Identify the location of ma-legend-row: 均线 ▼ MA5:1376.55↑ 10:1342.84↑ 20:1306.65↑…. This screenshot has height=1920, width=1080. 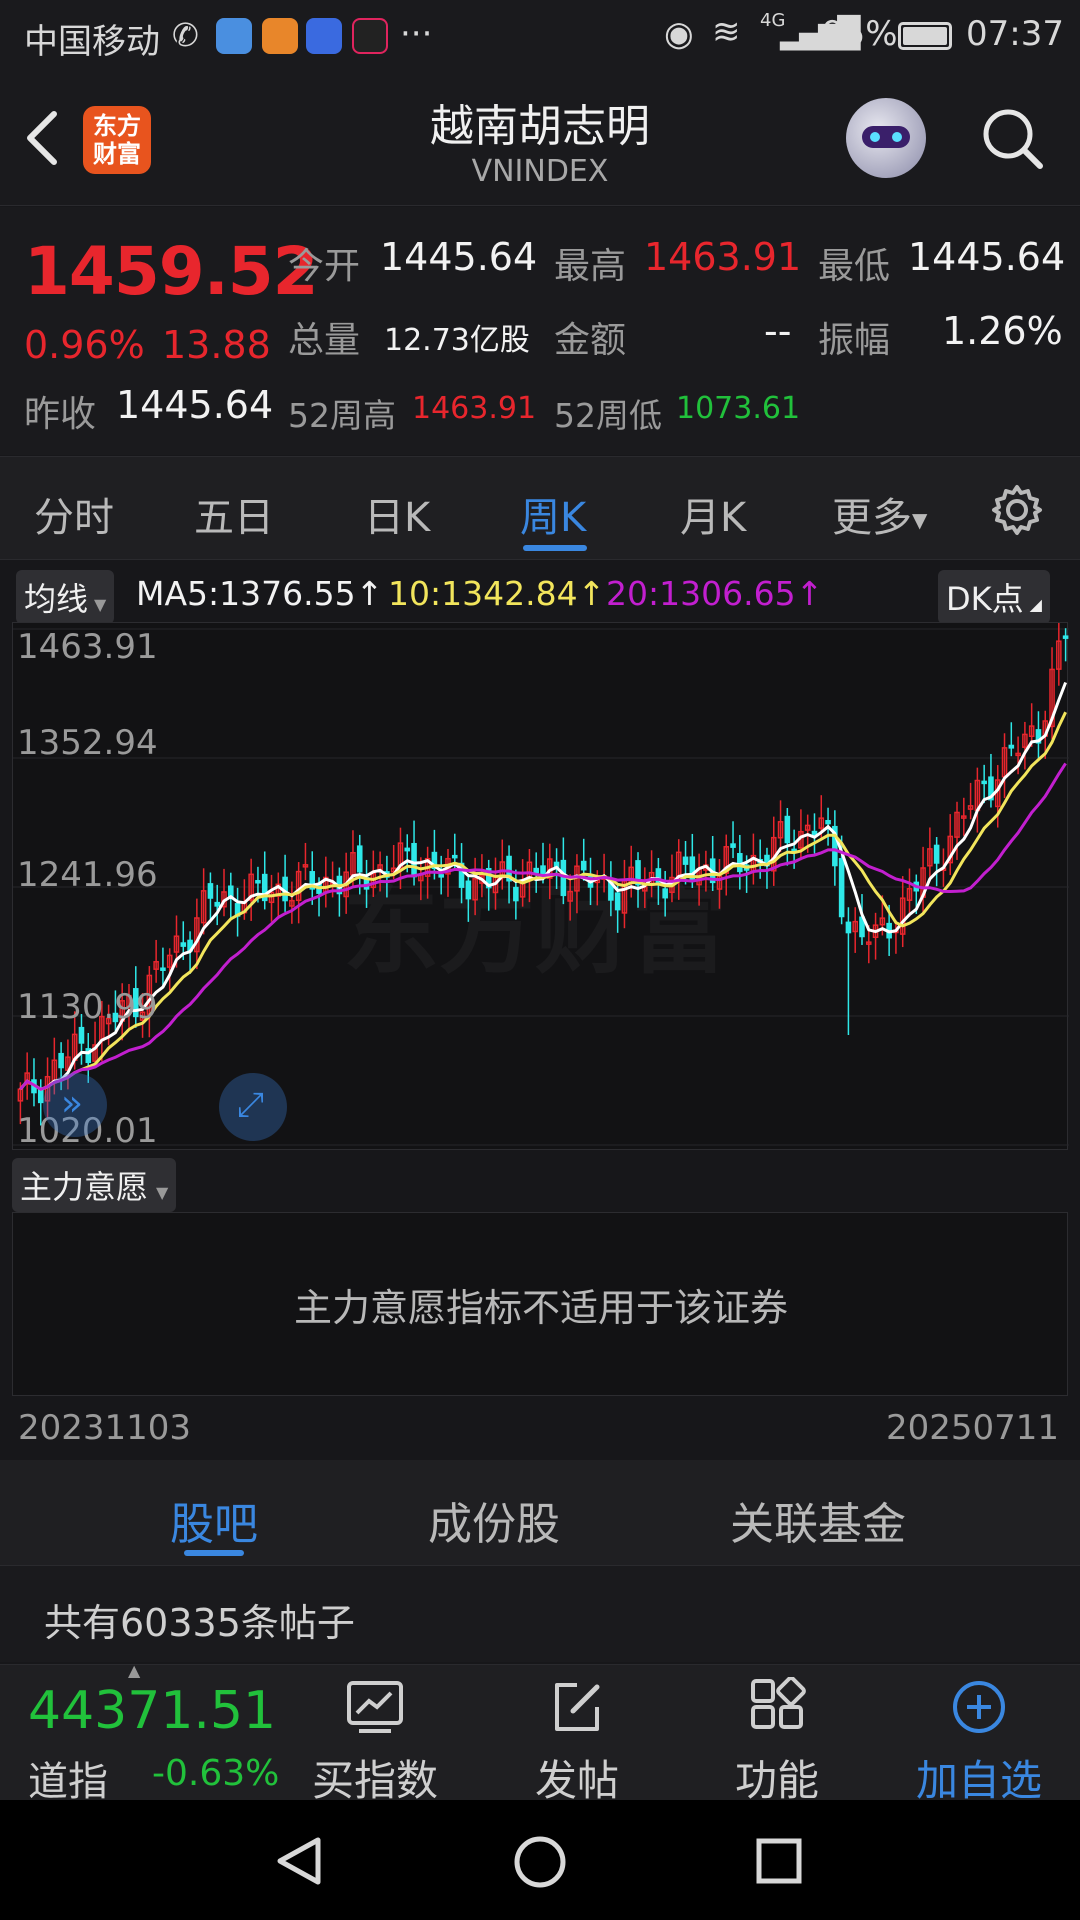
(540, 594).